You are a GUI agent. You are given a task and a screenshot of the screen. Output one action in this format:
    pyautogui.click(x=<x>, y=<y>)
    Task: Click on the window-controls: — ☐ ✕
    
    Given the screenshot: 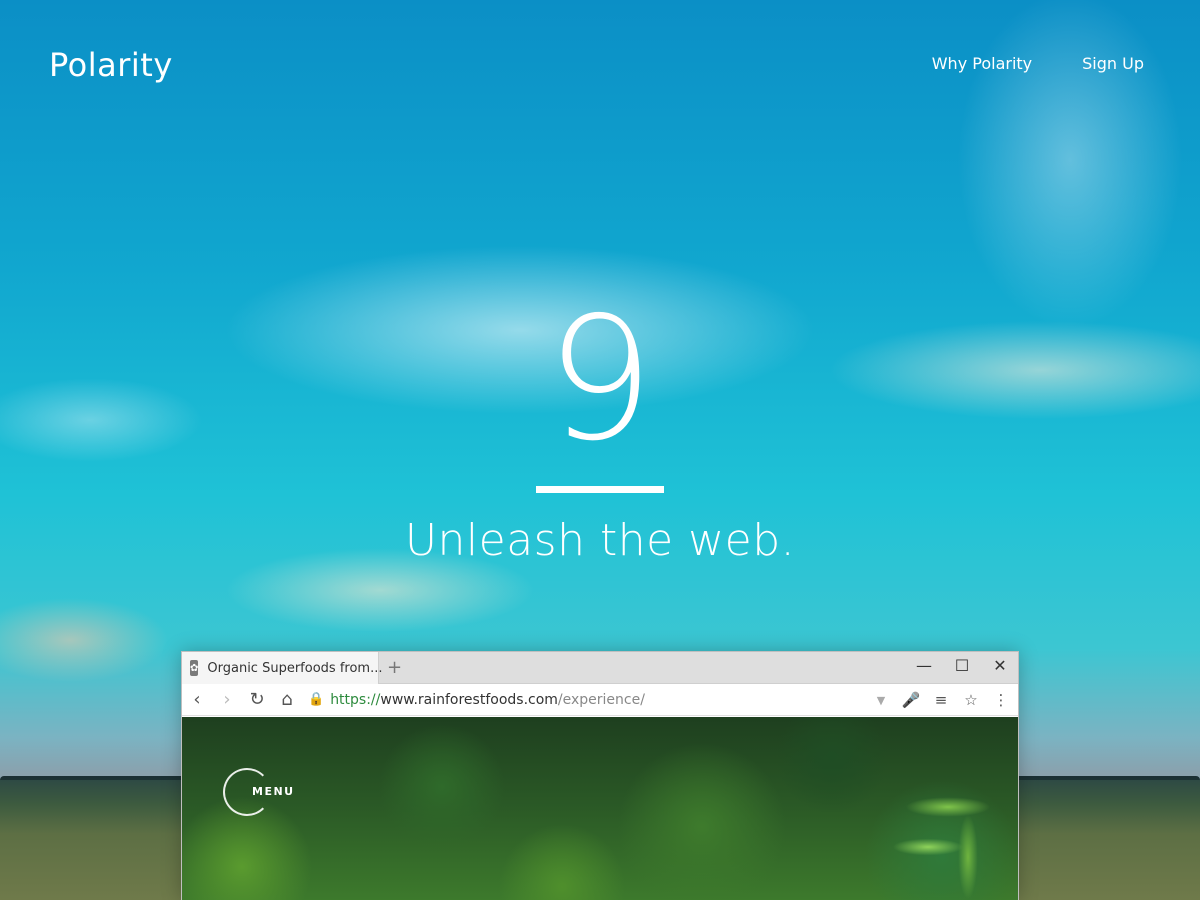 What is the action you would take?
    pyautogui.click(x=962, y=665)
    